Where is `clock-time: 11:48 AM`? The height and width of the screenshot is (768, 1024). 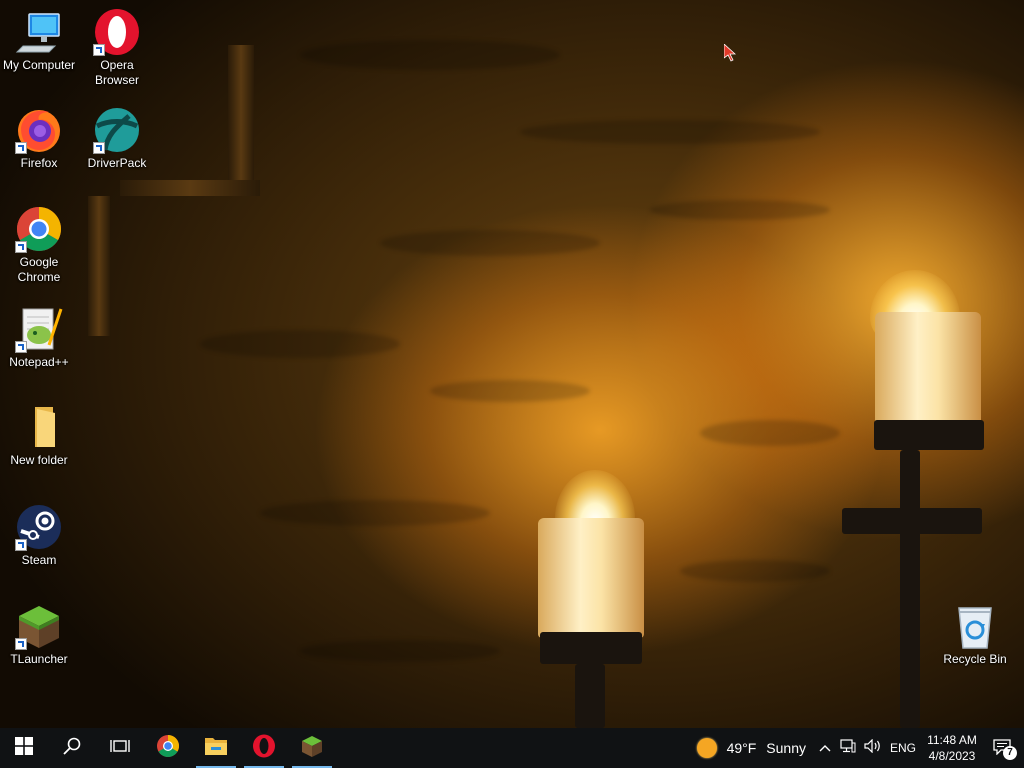
clock-time: 11:48 AM is located at coordinates (952, 740).